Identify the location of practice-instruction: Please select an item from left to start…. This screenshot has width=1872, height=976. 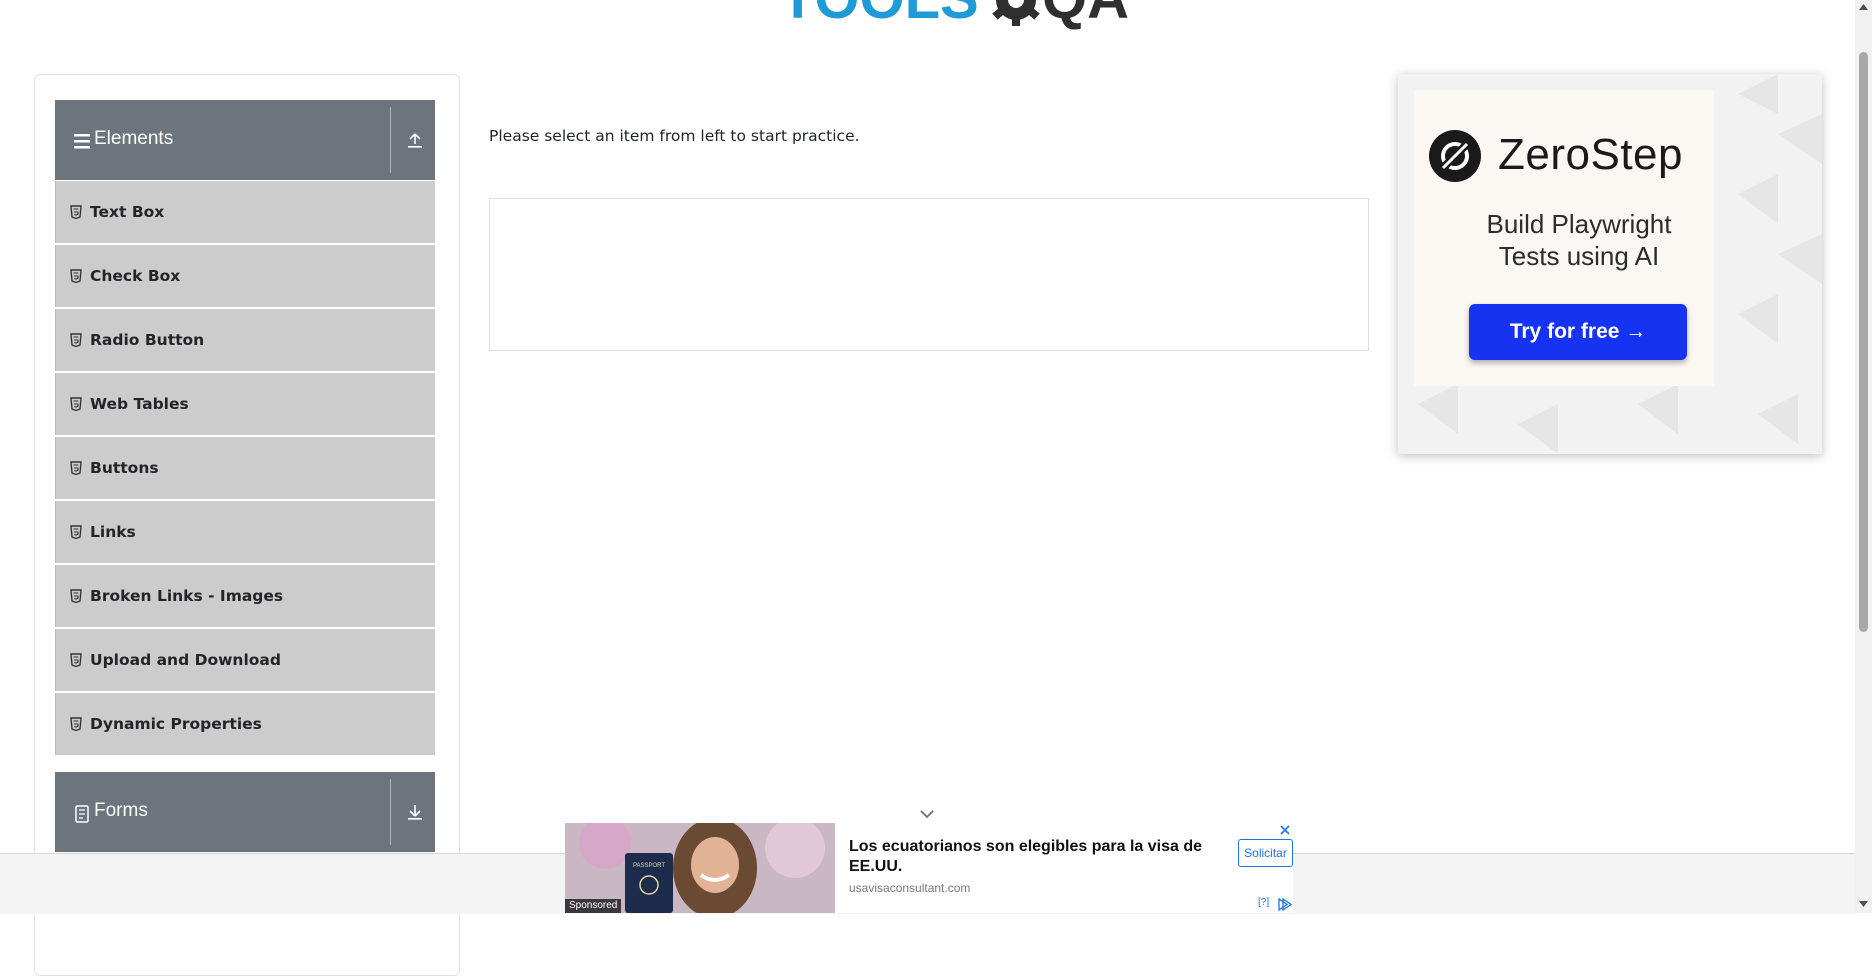
(674, 136).